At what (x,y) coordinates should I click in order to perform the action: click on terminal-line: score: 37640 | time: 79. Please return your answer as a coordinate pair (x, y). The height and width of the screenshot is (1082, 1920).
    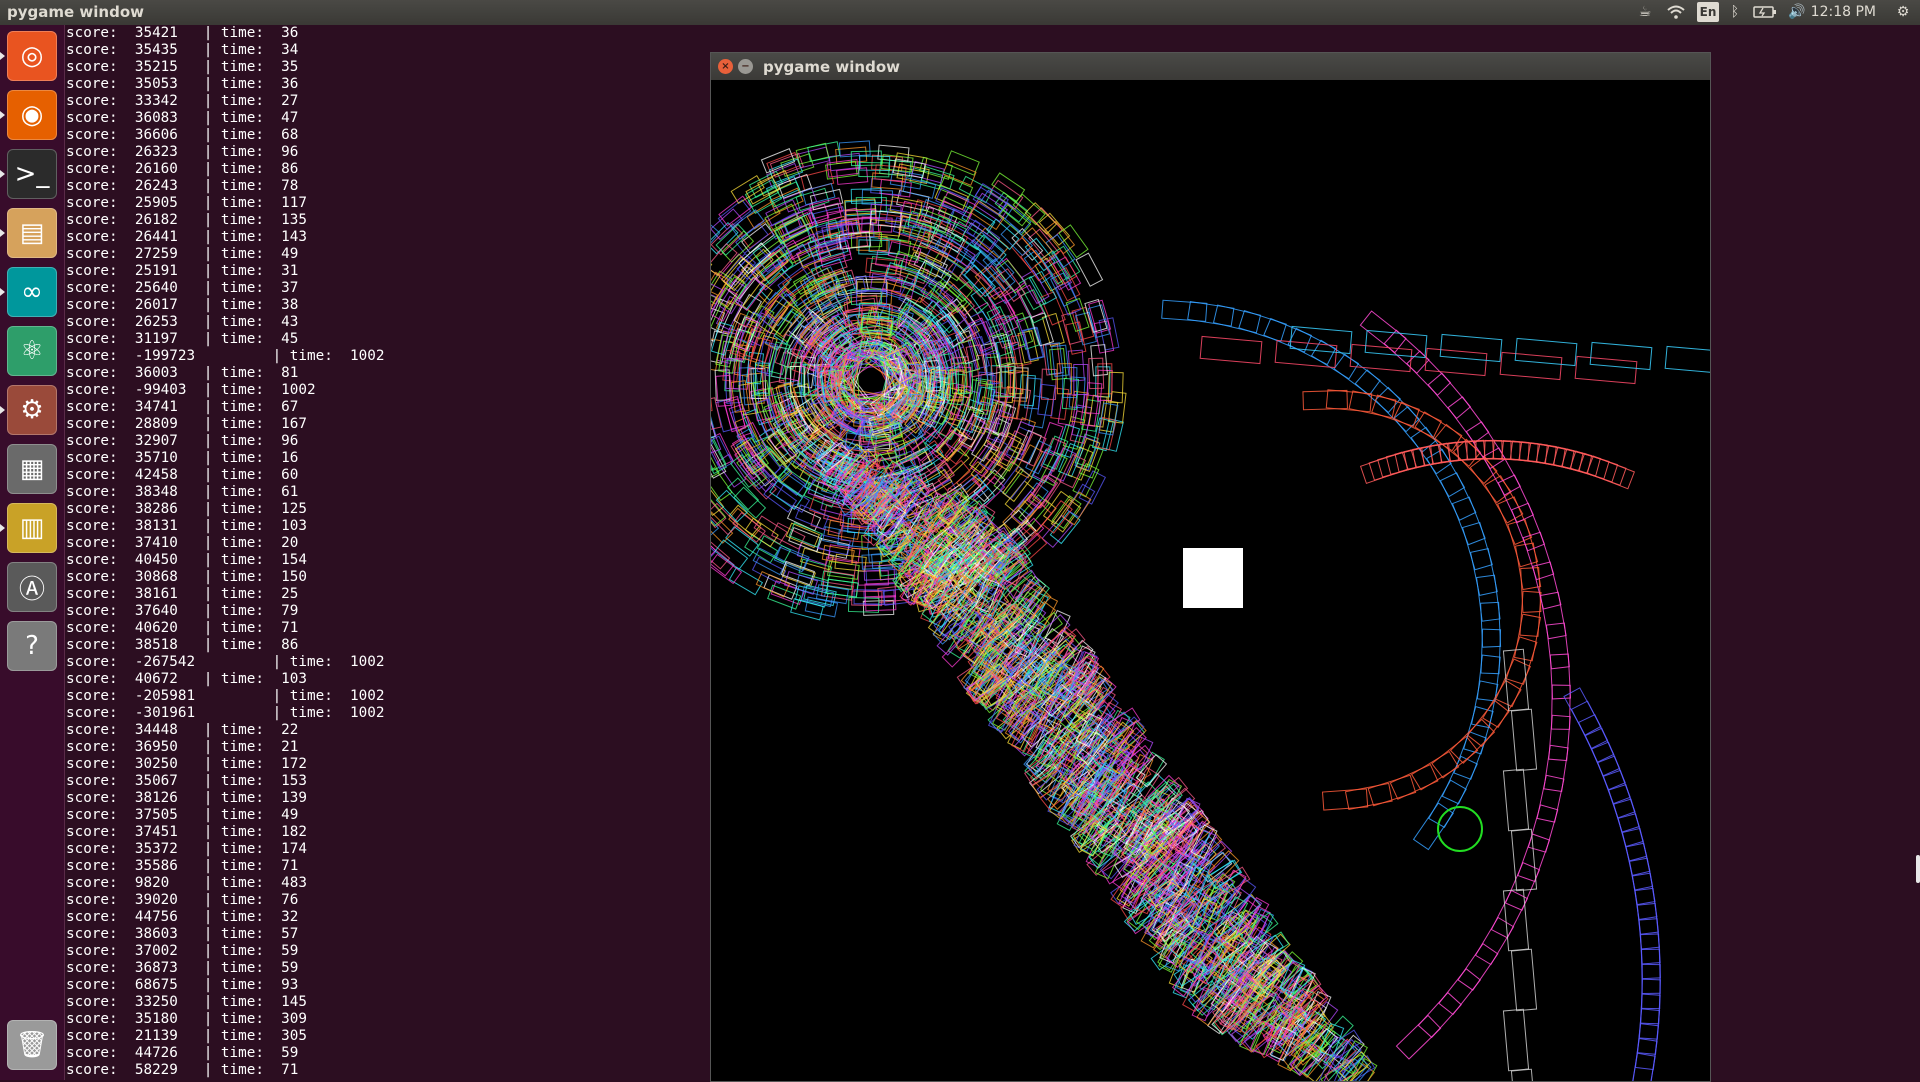
    Looking at the image, I should click on (182, 611).